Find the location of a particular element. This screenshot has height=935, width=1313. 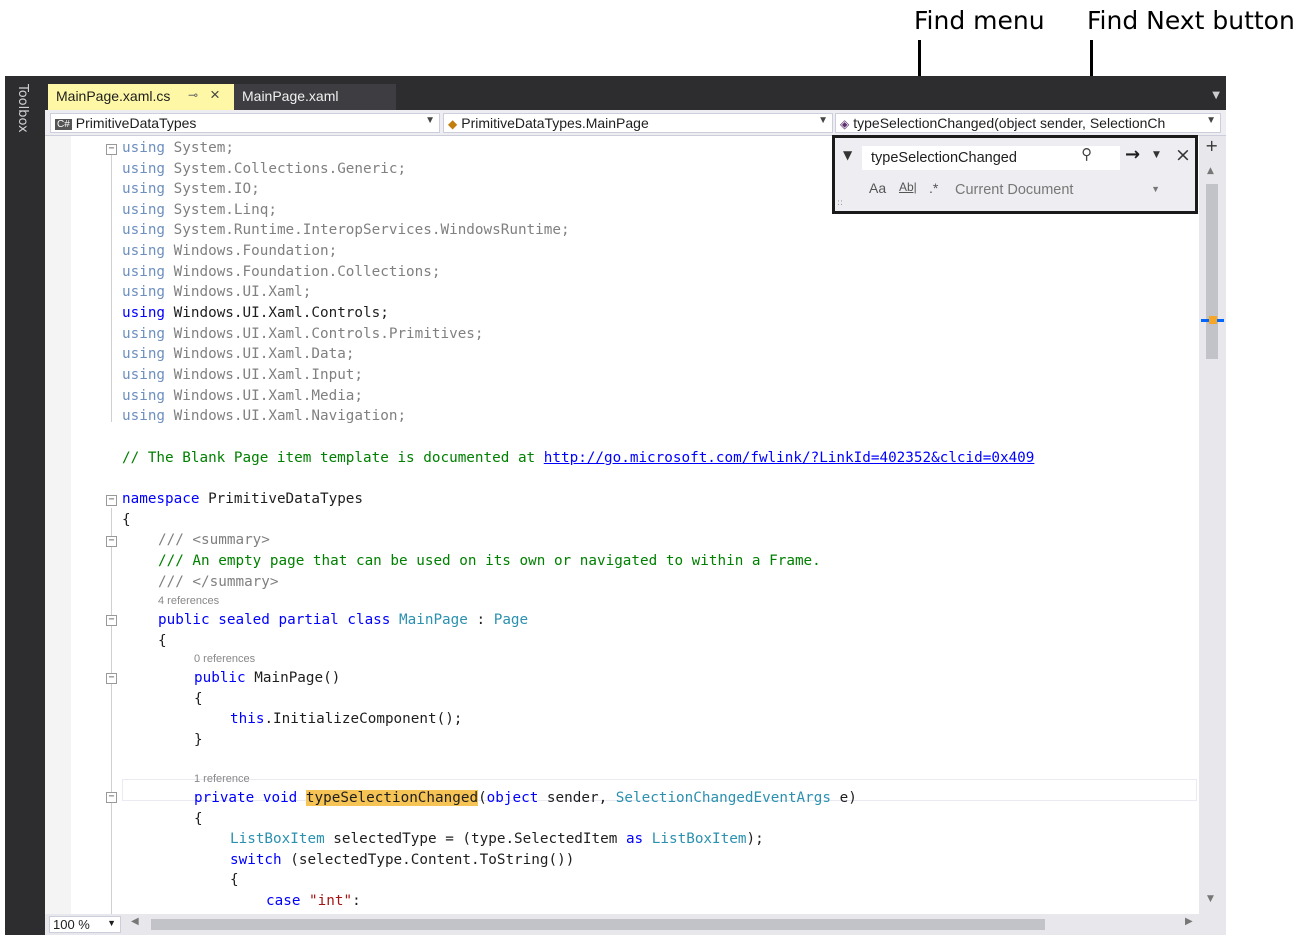

code-line-statement: this.InitializeComponent(); is located at coordinates (346, 719).